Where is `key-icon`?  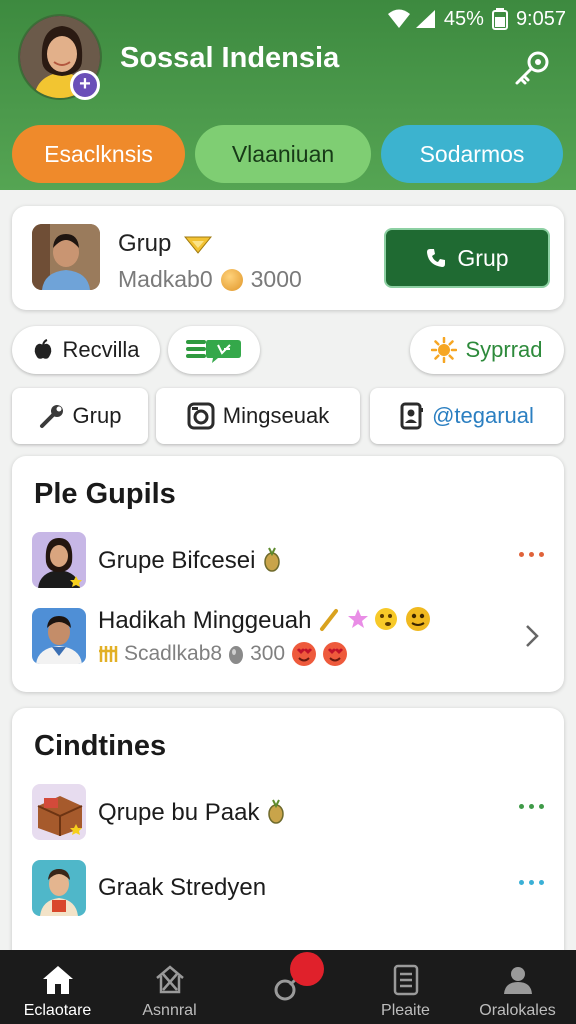
key-icon is located at coordinates (532, 68).